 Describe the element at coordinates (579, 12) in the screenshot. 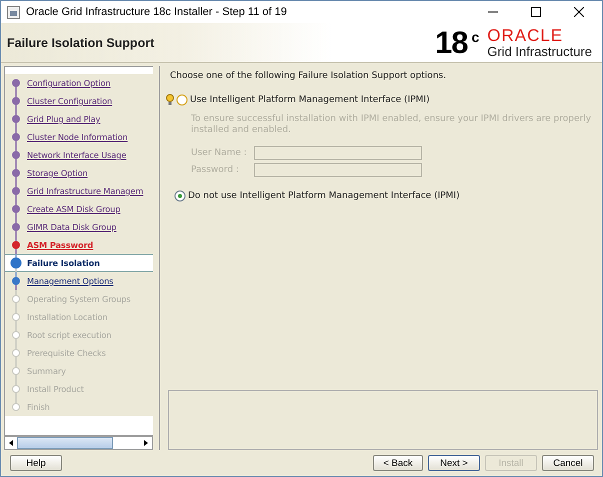

I see `close-icon` at that location.